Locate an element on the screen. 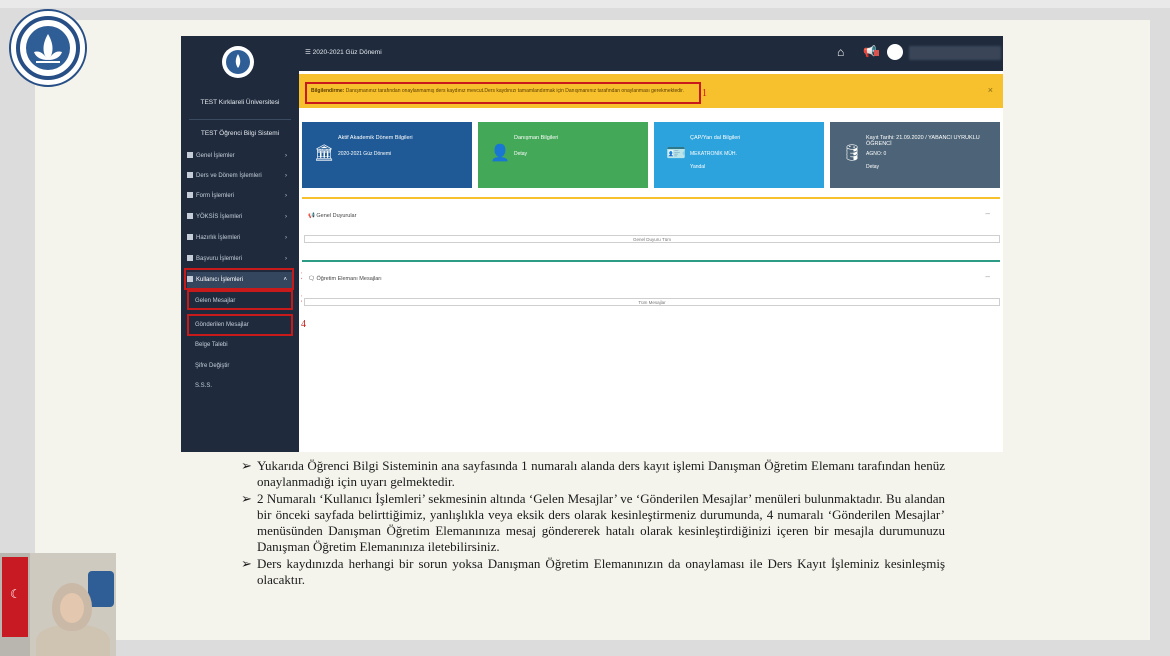 This screenshot has width=1170, height=656. sidebar-item-hazirlik: Hazırlık İşlemleri › is located at coordinates (240, 238).